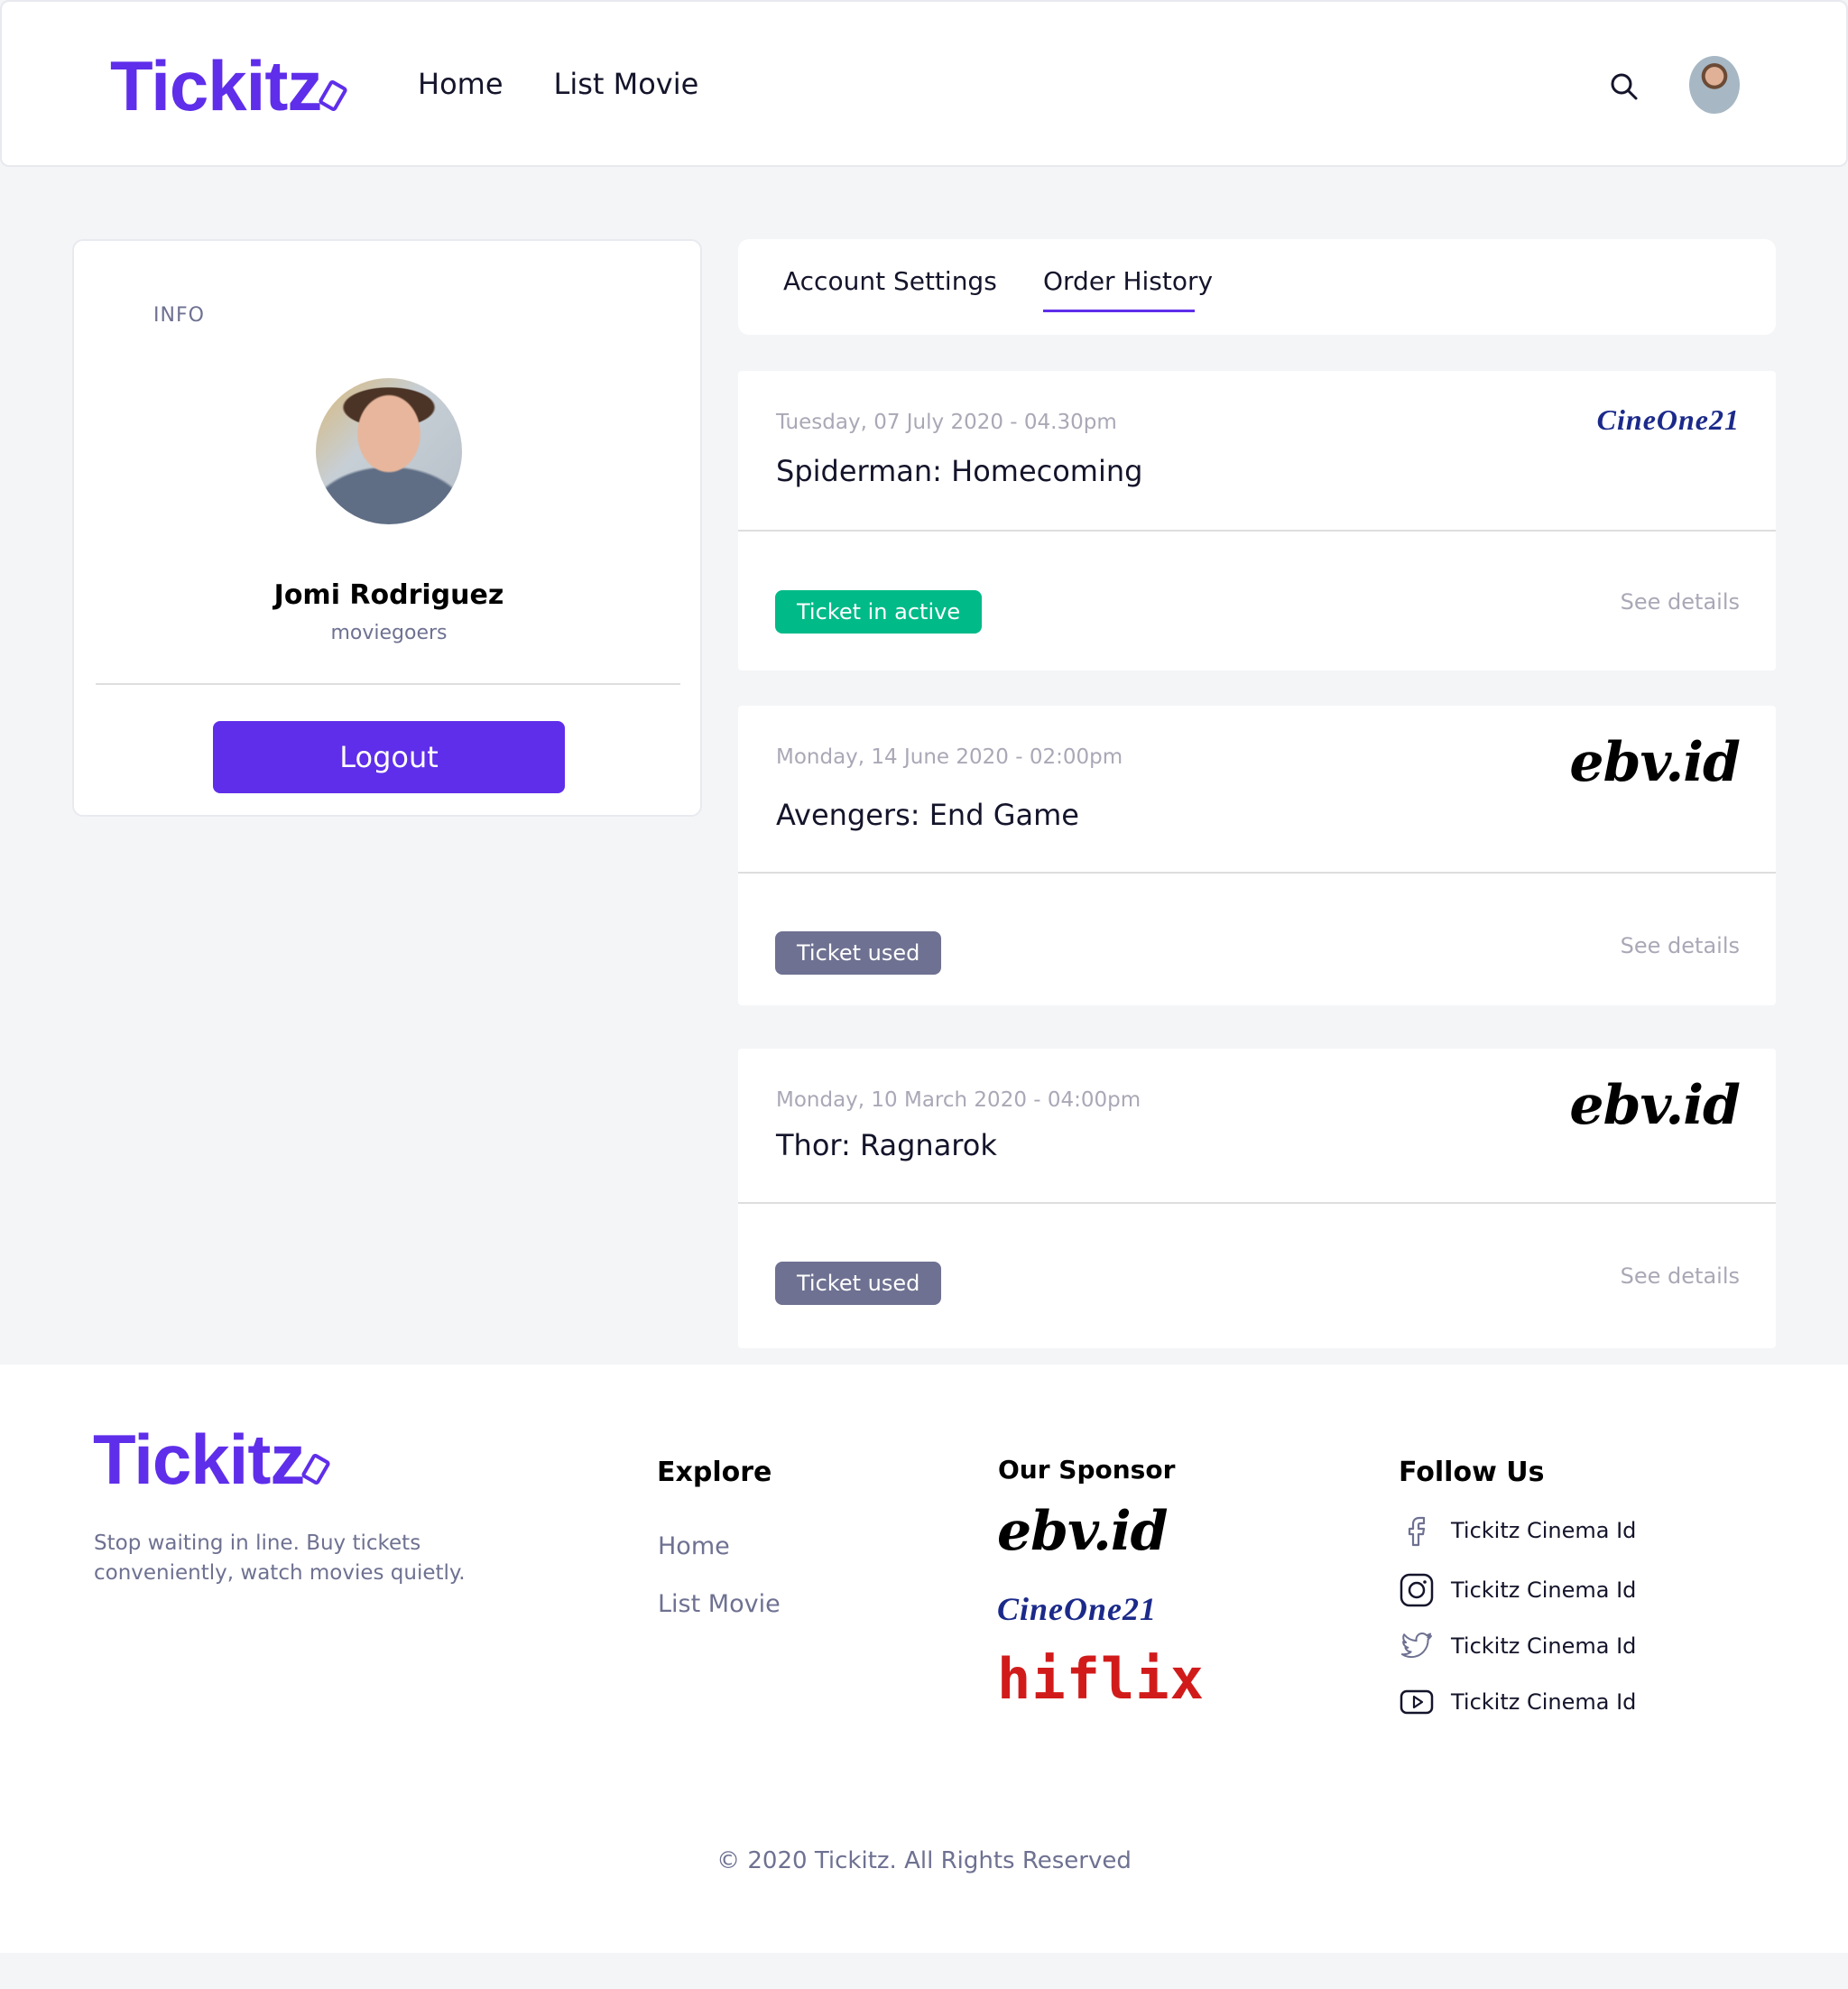 Image resolution: width=1848 pixels, height=1989 pixels. I want to click on order-date: Tuesday, 07 July 2020 - 04.30pm, so click(946, 423).